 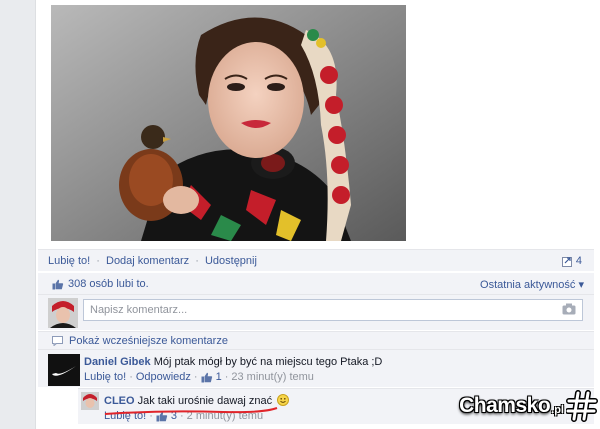 I want to click on camera-icon, so click(x=569, y=309).